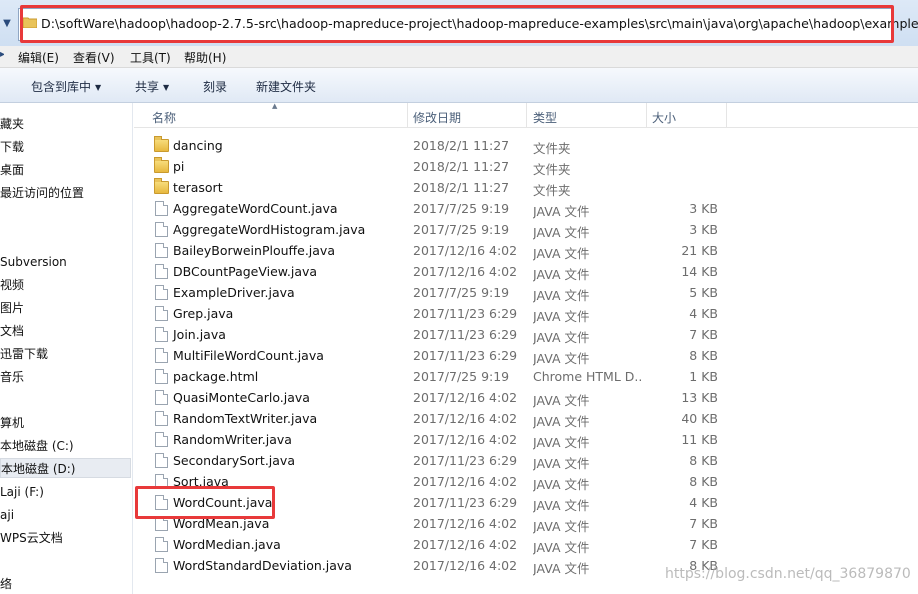  What do you see at coordinates (164, 117) in the screenshot?
I see `column-name: 名称` at bounding box center [164, 117].